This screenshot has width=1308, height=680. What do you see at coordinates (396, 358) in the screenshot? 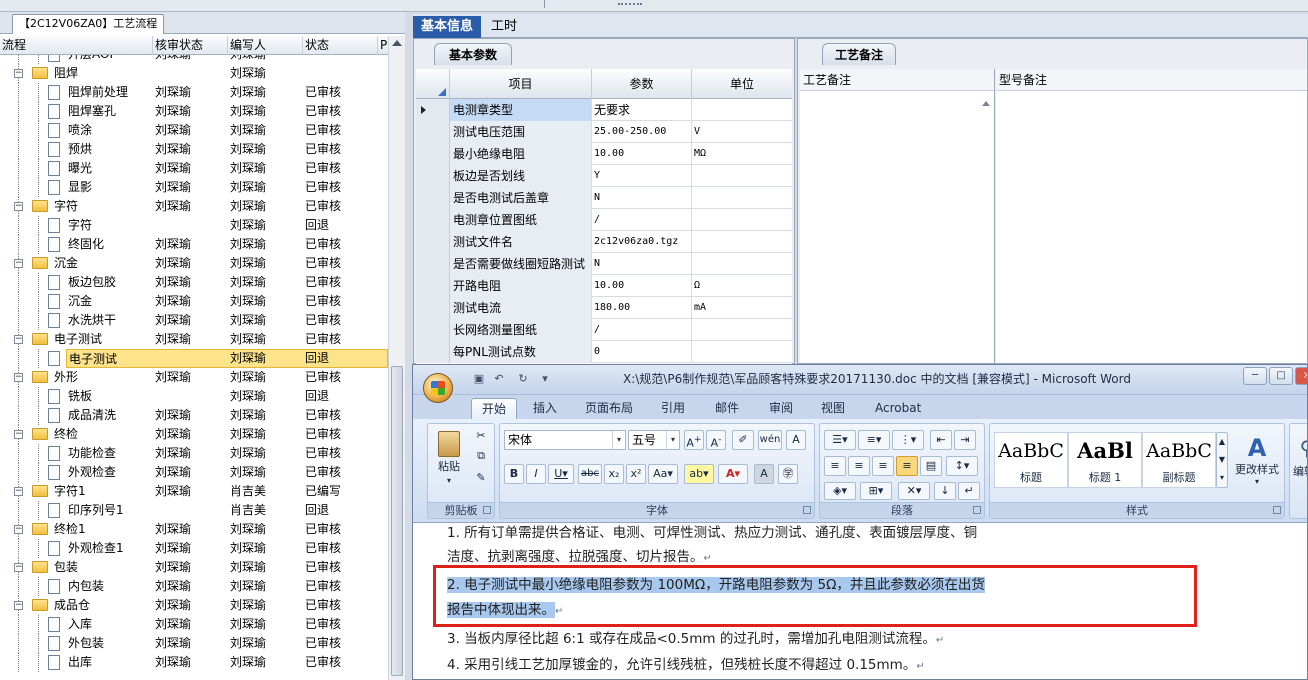
I see `tree-scrollbar` at bounding box center [396, 358].